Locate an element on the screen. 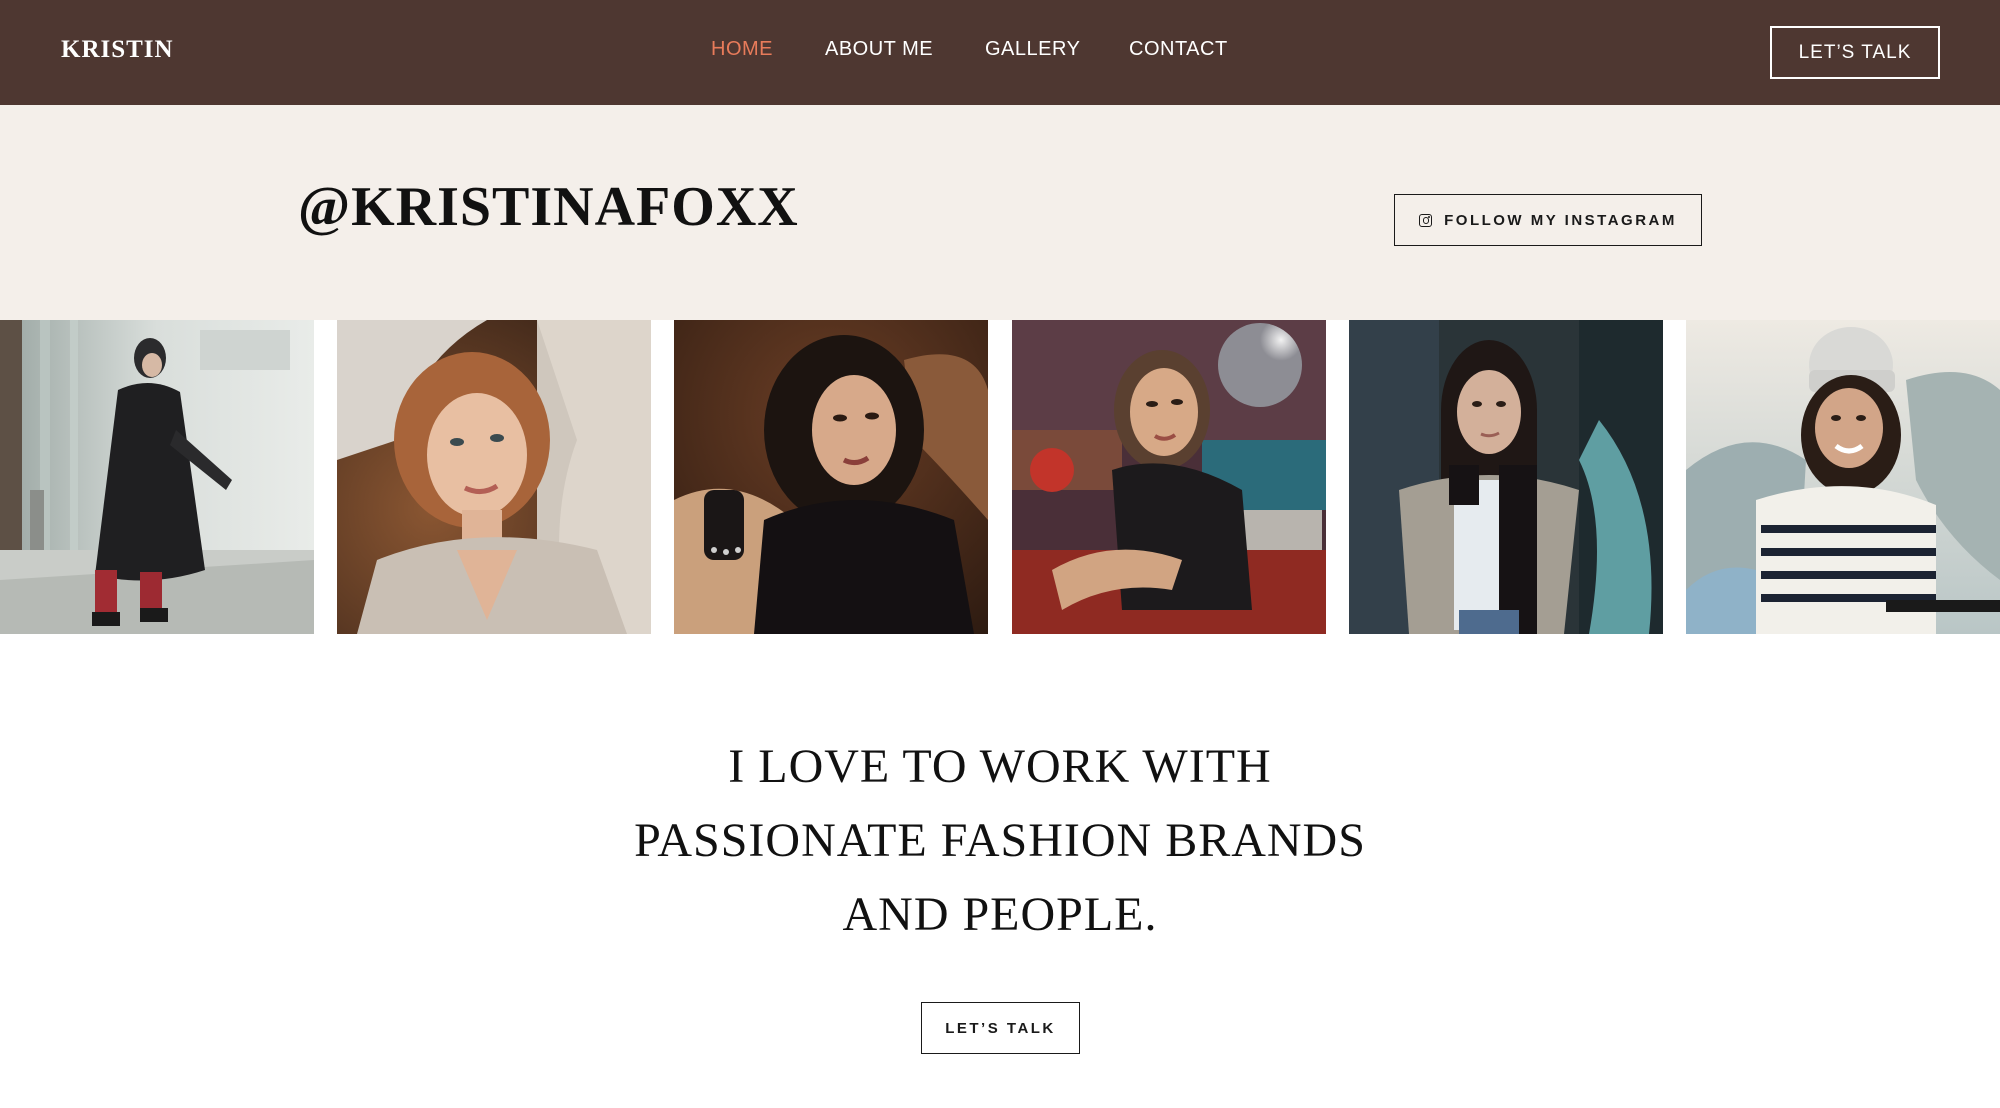  main-nav: HOME ABOUT ME GALLERY CONTACT is located at coordinates (1000, 53).